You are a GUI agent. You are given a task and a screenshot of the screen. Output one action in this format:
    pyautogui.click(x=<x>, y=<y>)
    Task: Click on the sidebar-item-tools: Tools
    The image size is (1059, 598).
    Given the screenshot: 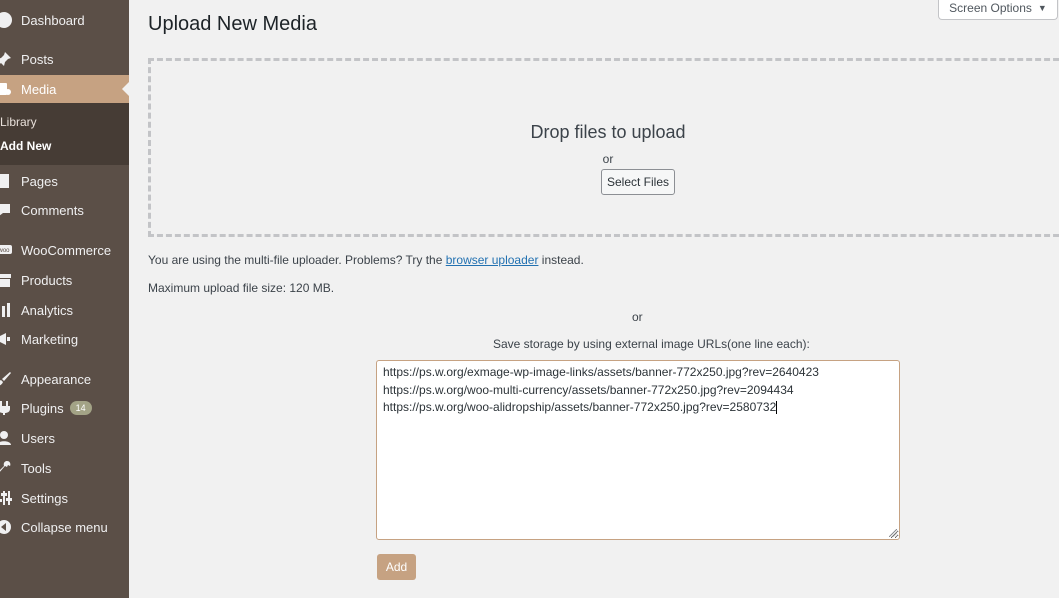 What is the action you would take?
    pyautogui.click(x=64, y=468)
    